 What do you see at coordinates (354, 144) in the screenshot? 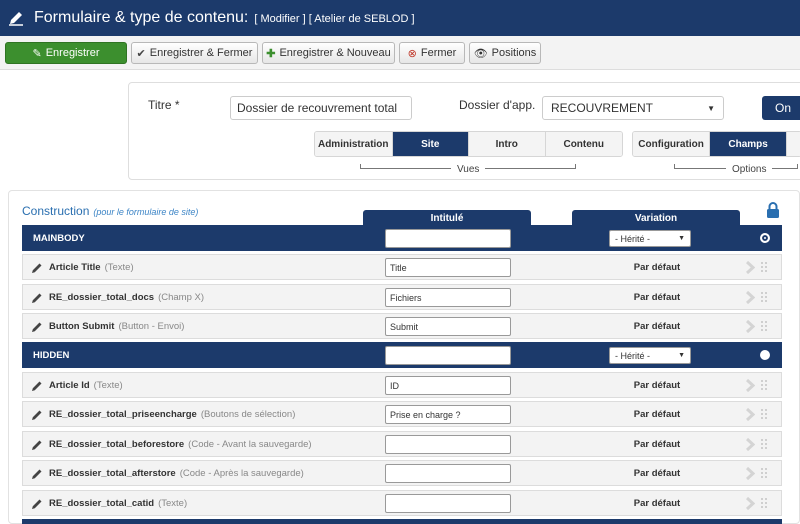
I see `tab-administration: Administration` at bounding box center [354, 144].